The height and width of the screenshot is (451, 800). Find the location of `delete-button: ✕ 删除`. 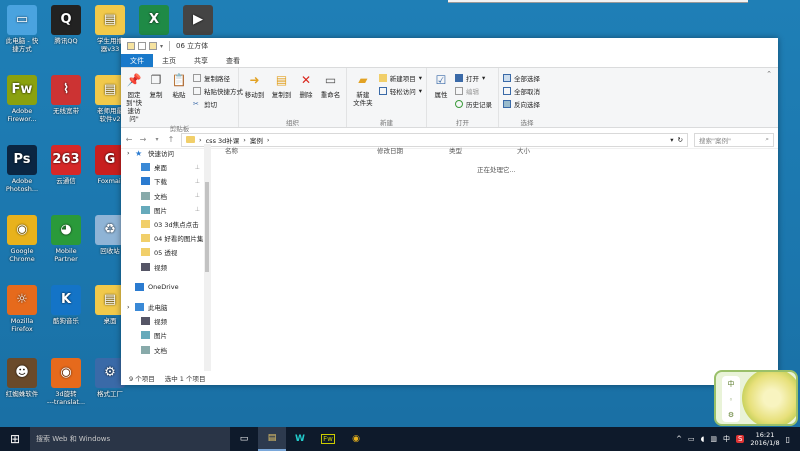

delete-button: ✕ 删除 is located at coordinates (306, 94).